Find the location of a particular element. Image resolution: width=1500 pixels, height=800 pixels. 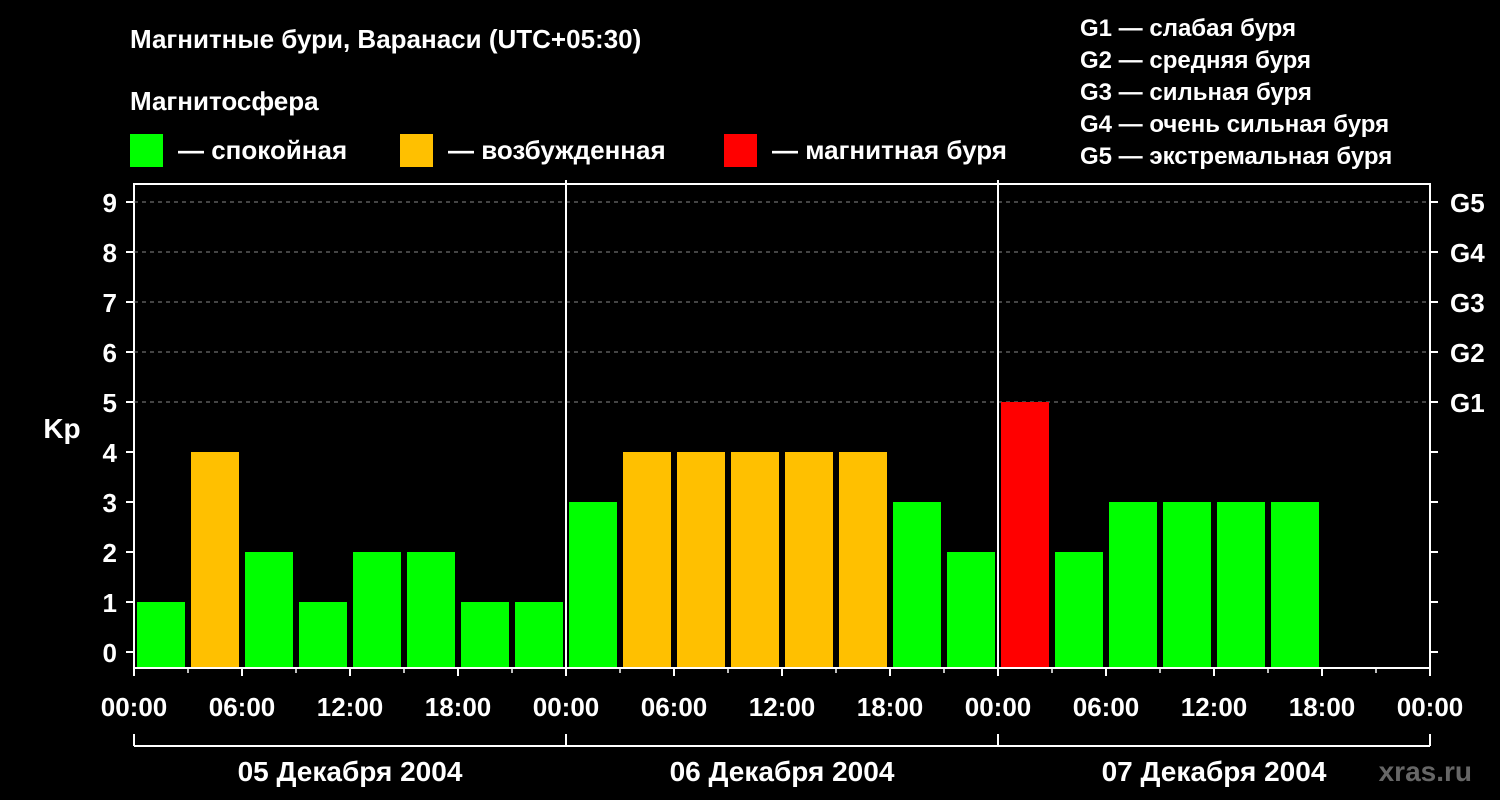

y-tick-label: 9 is located at coordinates (110, 203).